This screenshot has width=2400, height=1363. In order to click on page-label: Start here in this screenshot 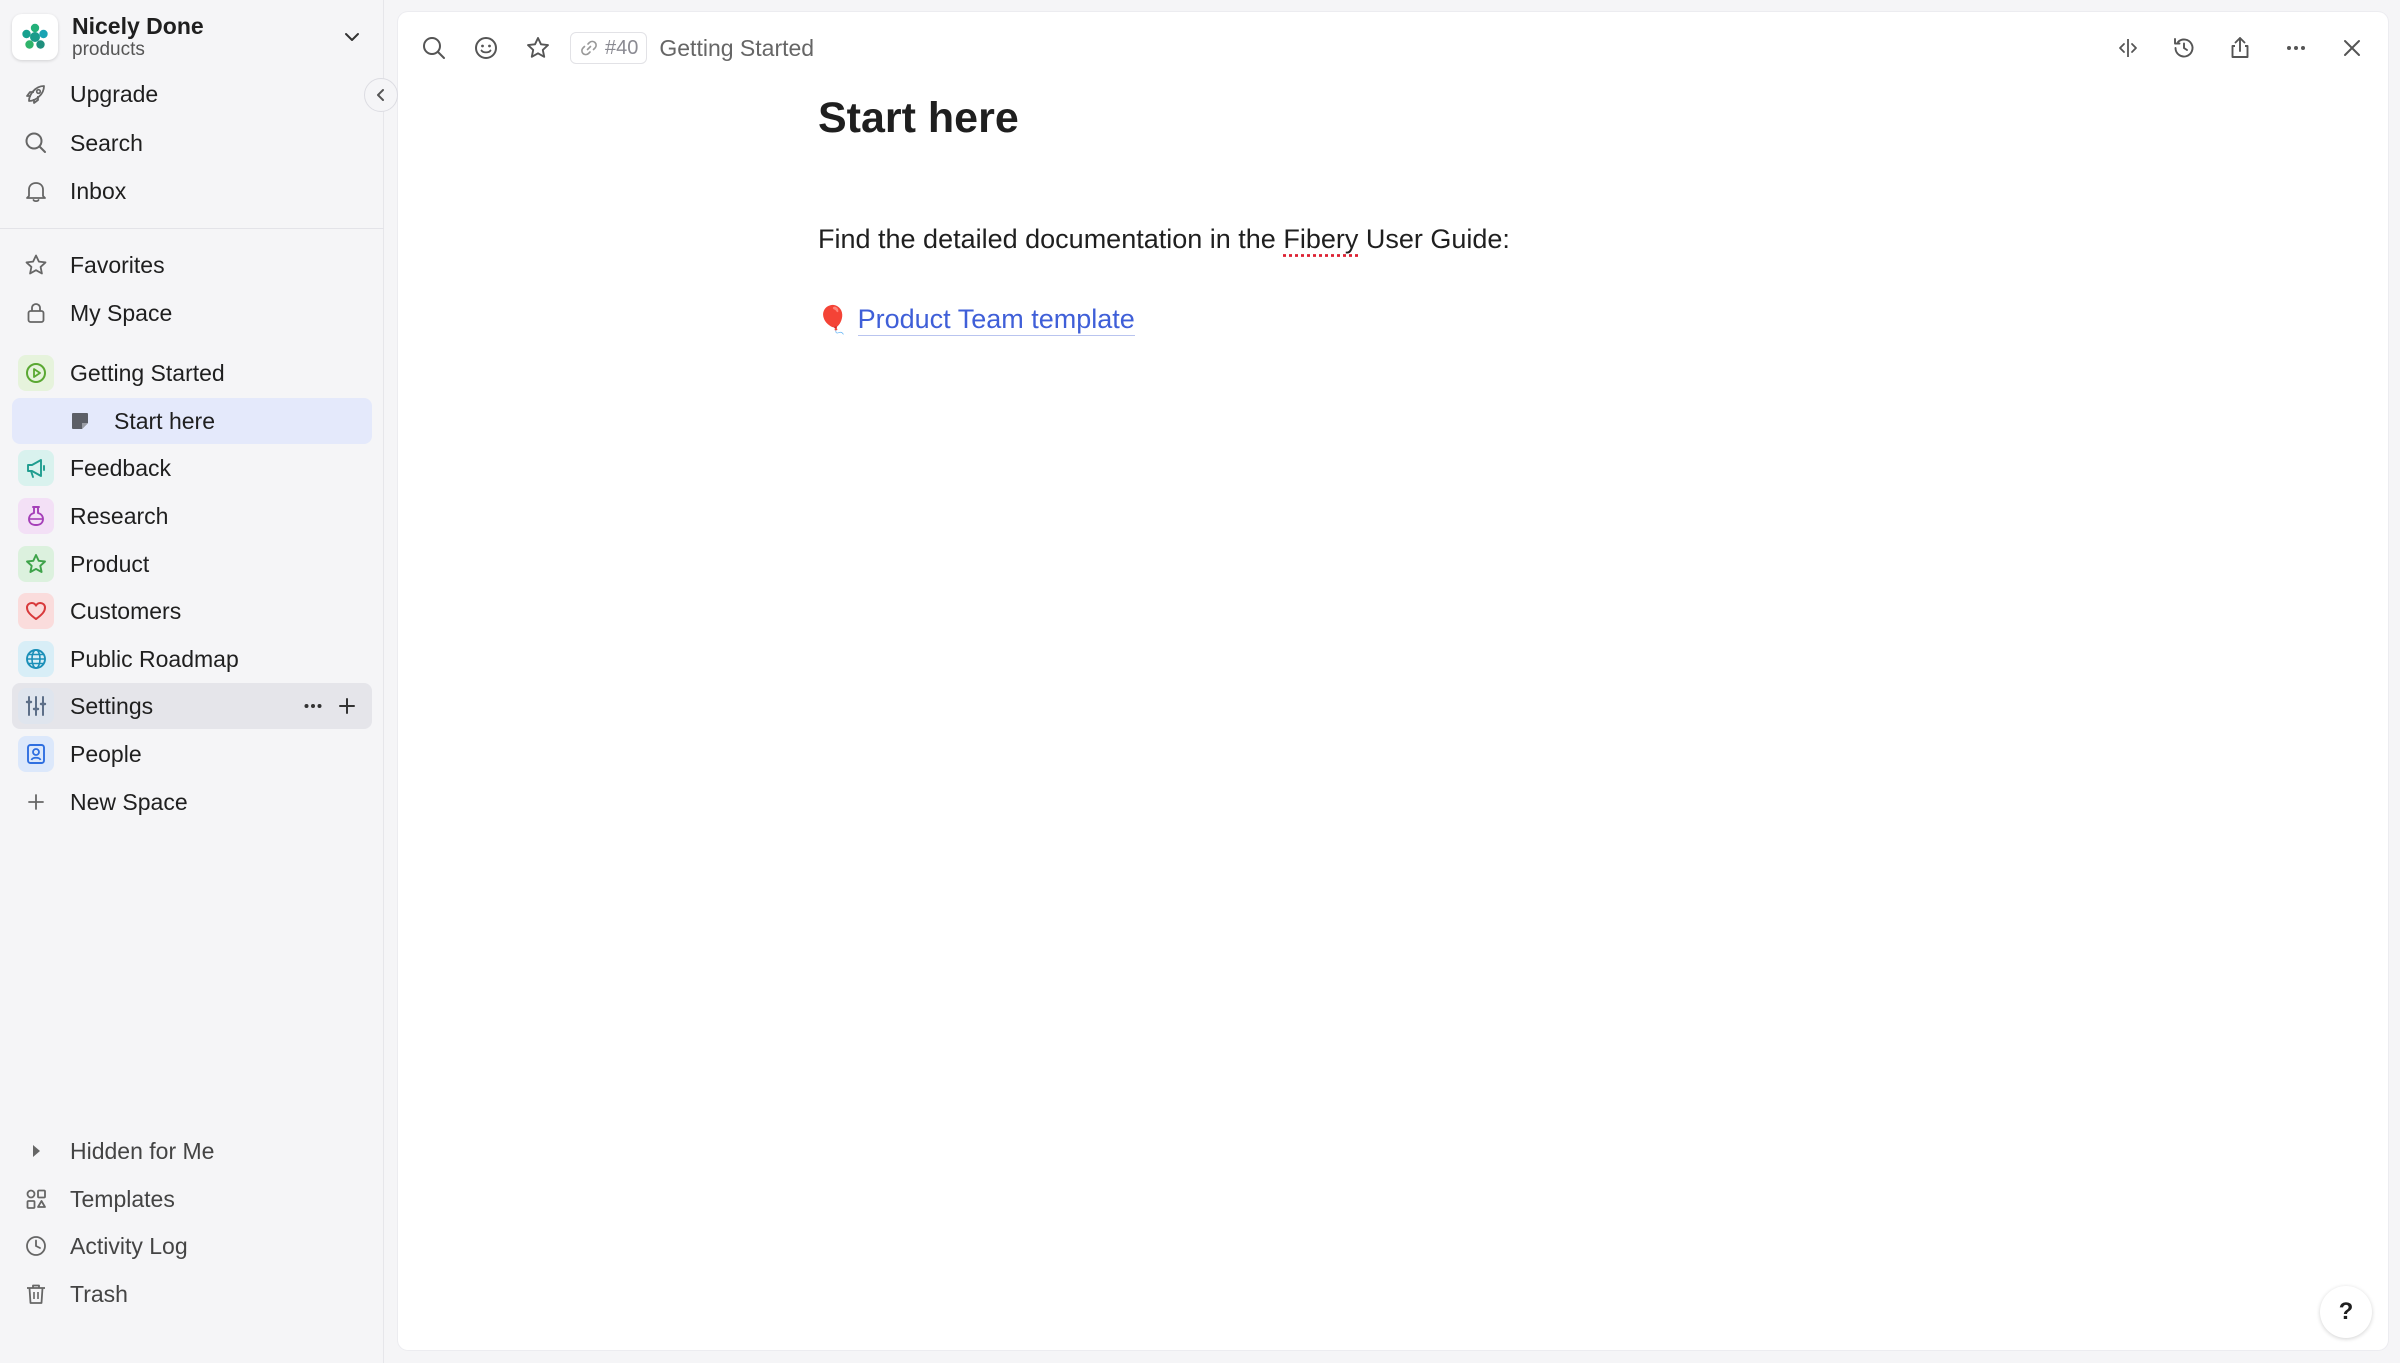, I will do `click(164, 420)`.